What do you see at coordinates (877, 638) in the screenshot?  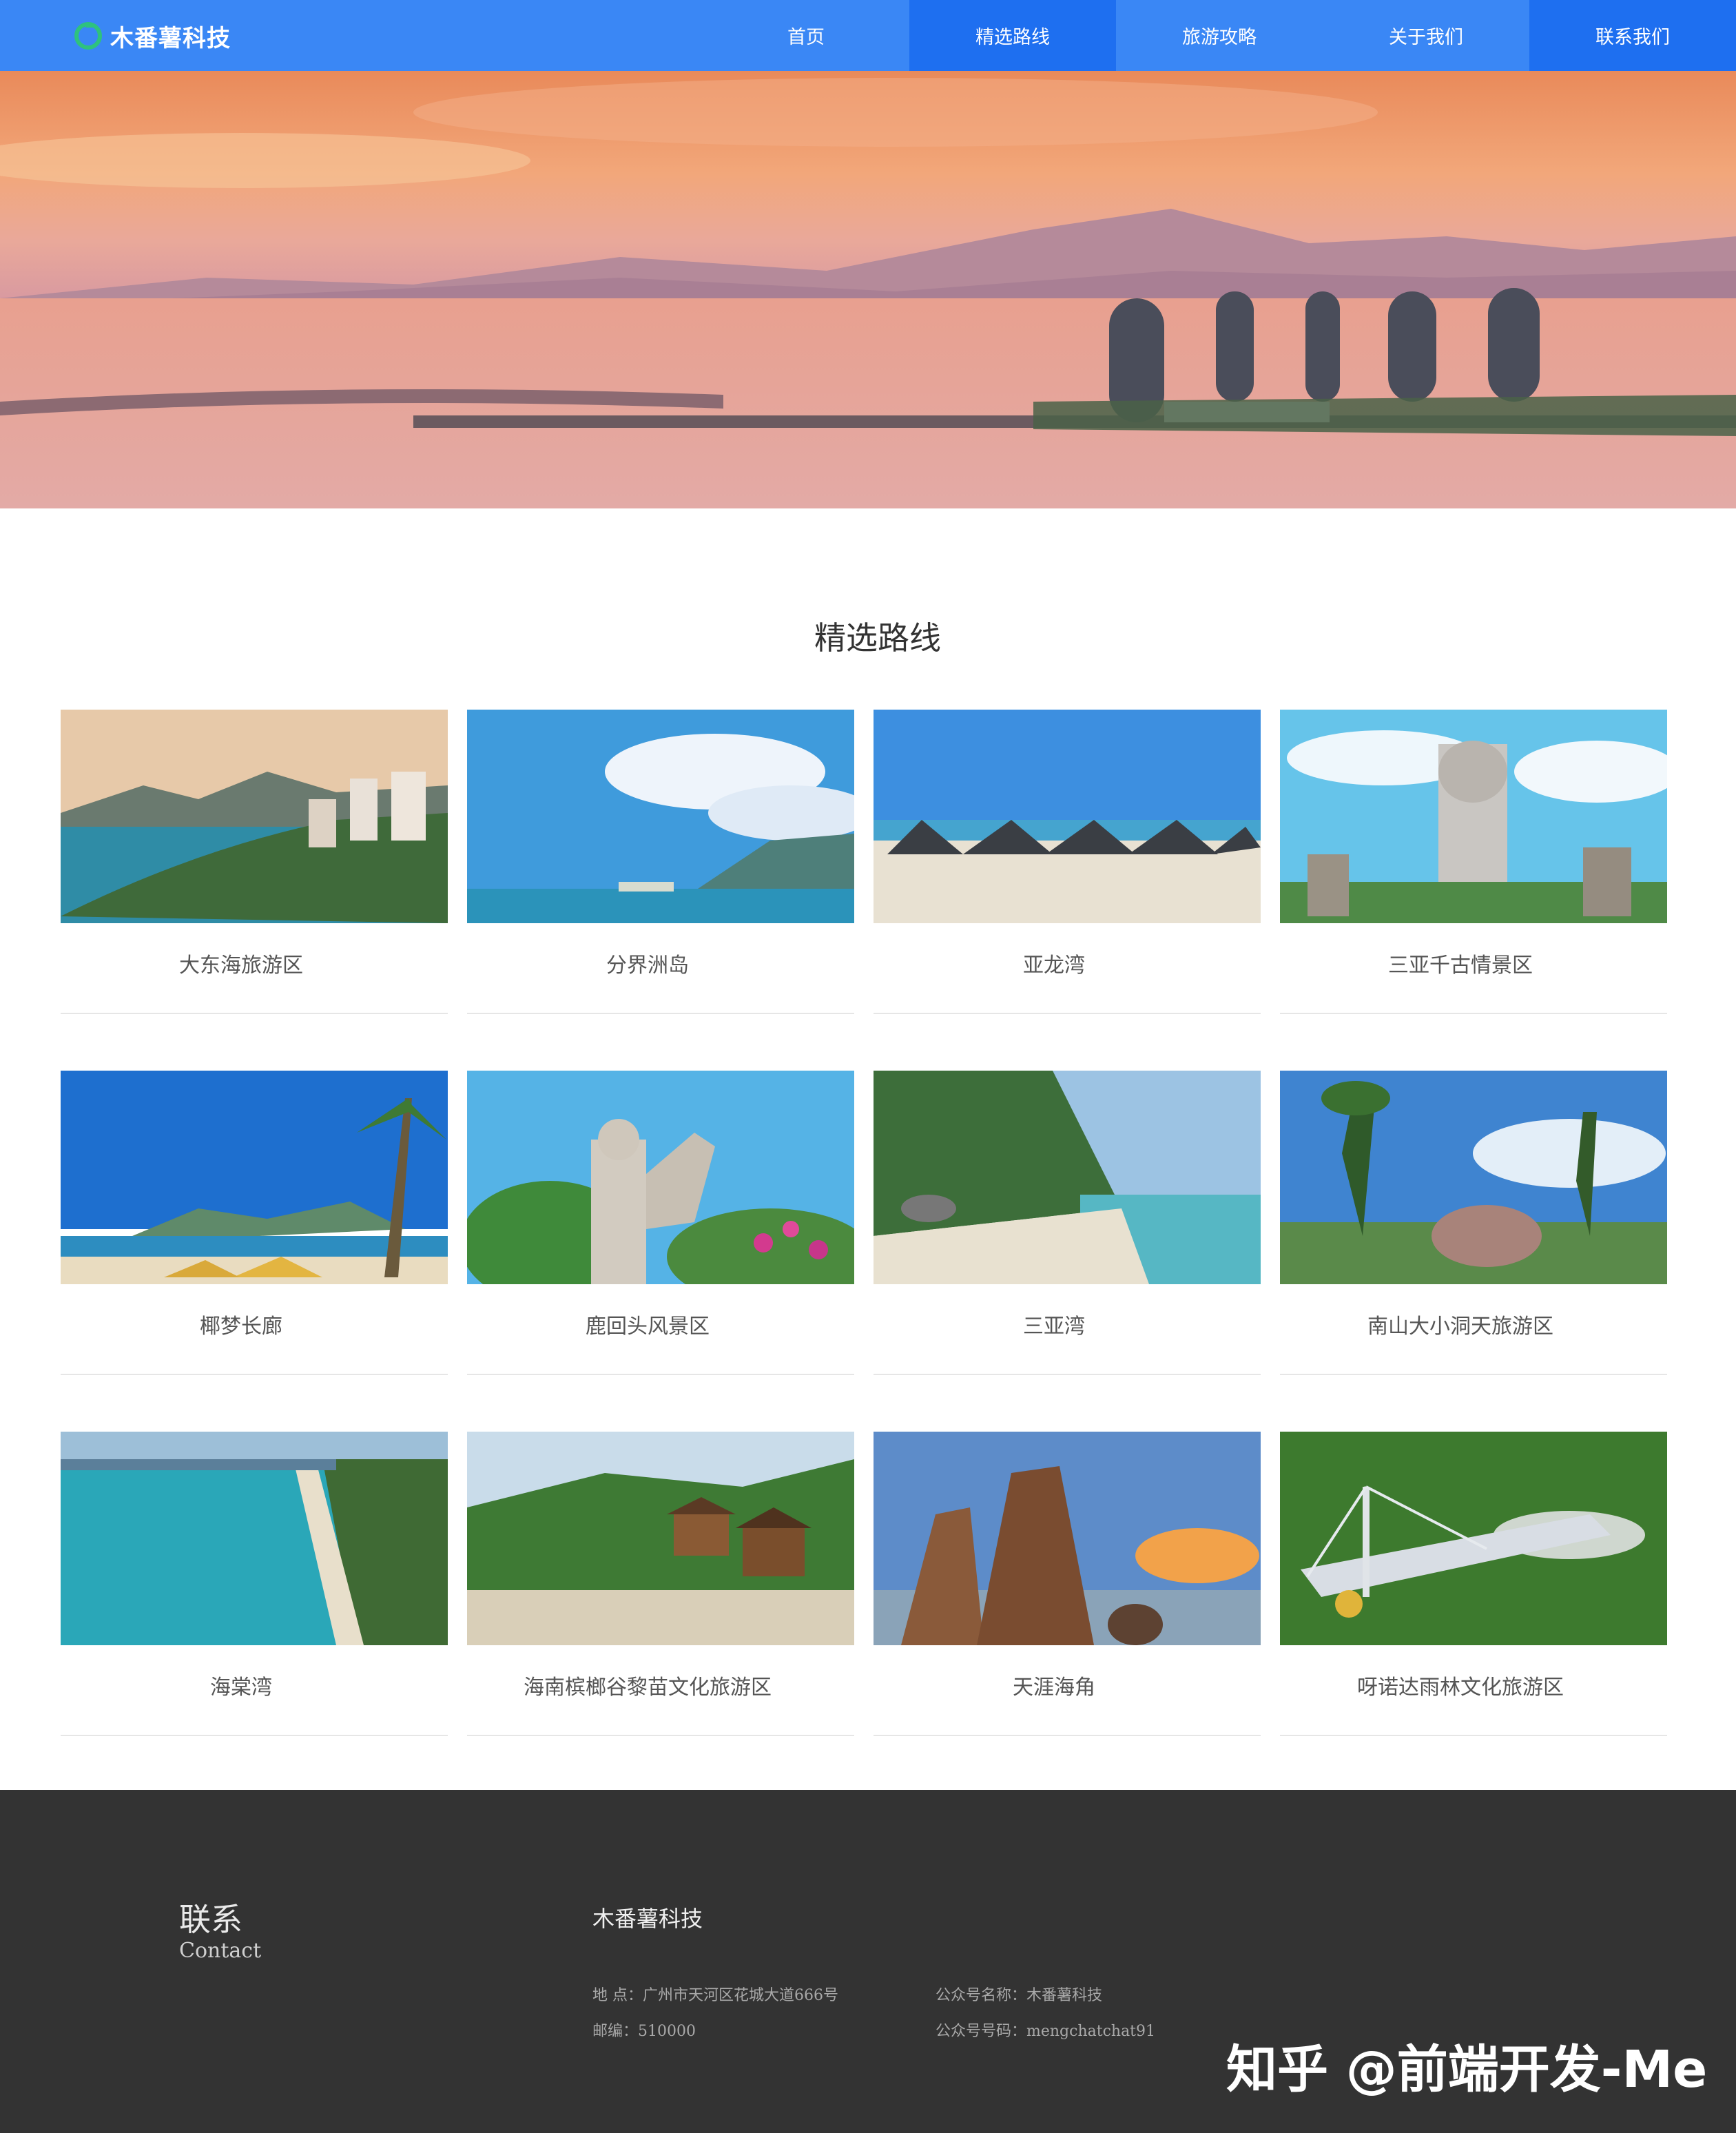 I see `section-title: 精选路线` at bounding box center [877, 638].